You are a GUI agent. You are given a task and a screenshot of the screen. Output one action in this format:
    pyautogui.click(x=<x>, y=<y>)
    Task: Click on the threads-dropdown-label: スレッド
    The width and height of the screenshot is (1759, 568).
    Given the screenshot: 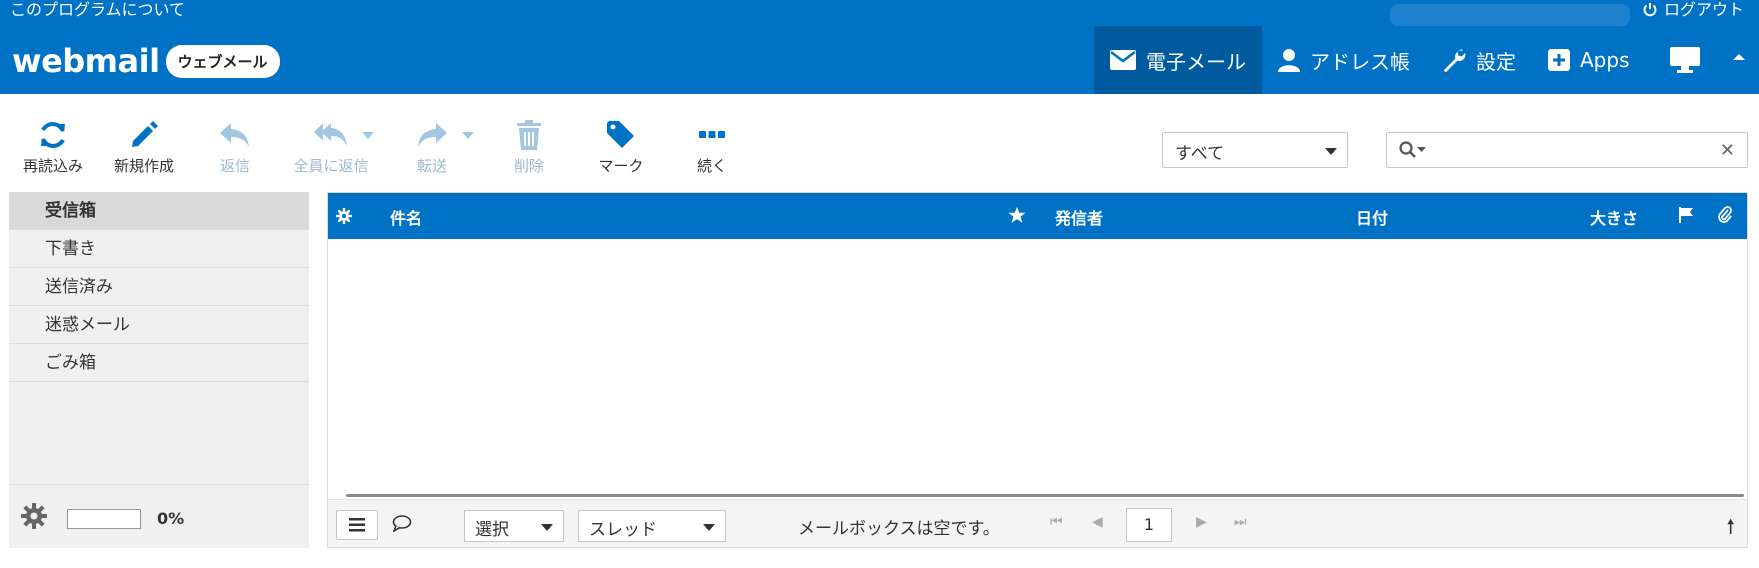 What is the action you would take?
    pyautogui.click(x=623, y=530)
    